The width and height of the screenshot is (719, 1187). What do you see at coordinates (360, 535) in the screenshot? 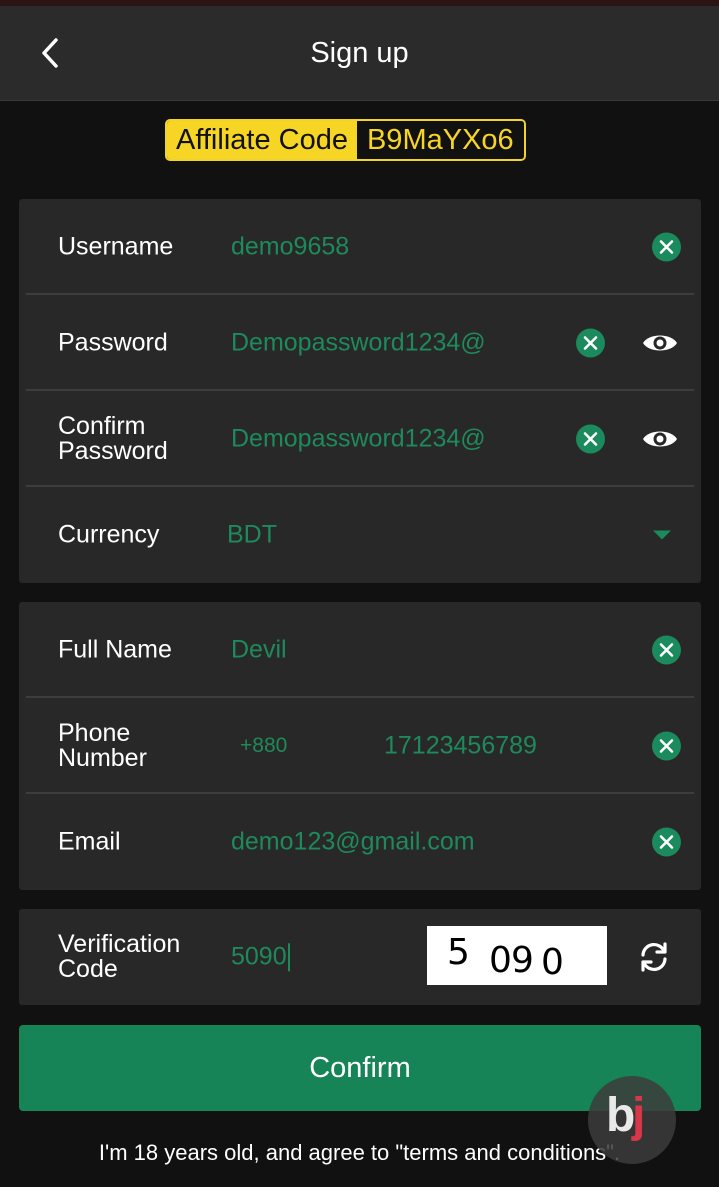
I see `currency-row: Currency BDT` at bounding box center [360, 535].